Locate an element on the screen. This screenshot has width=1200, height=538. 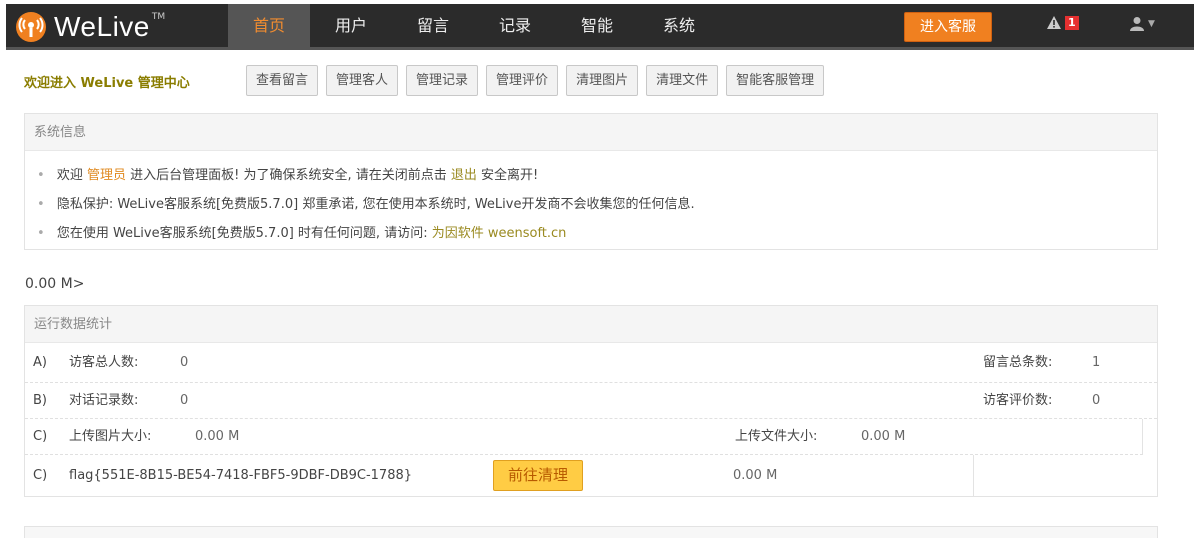
warning-icon is located at coordinates (1054, 22).